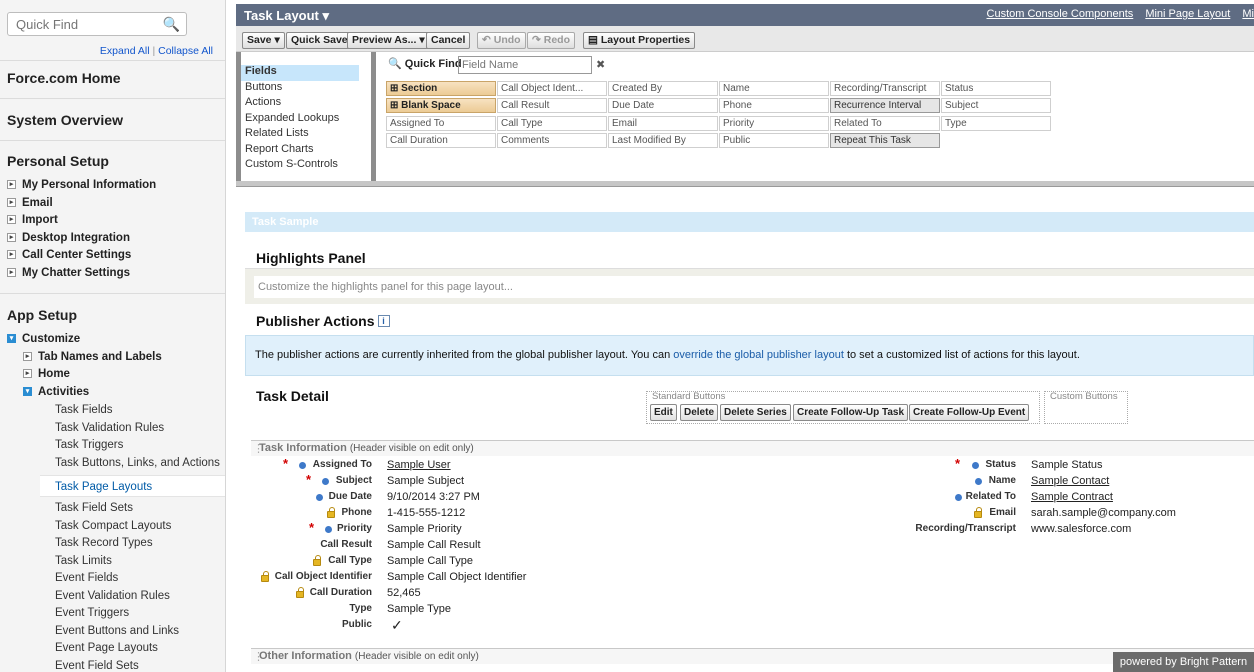 The height and width of the screenshot is (672, 1254). Describe the element at coordinates (441, 105) in the screenshot. I see `palette-blank-space: ⊞ Blank Space` at that location.